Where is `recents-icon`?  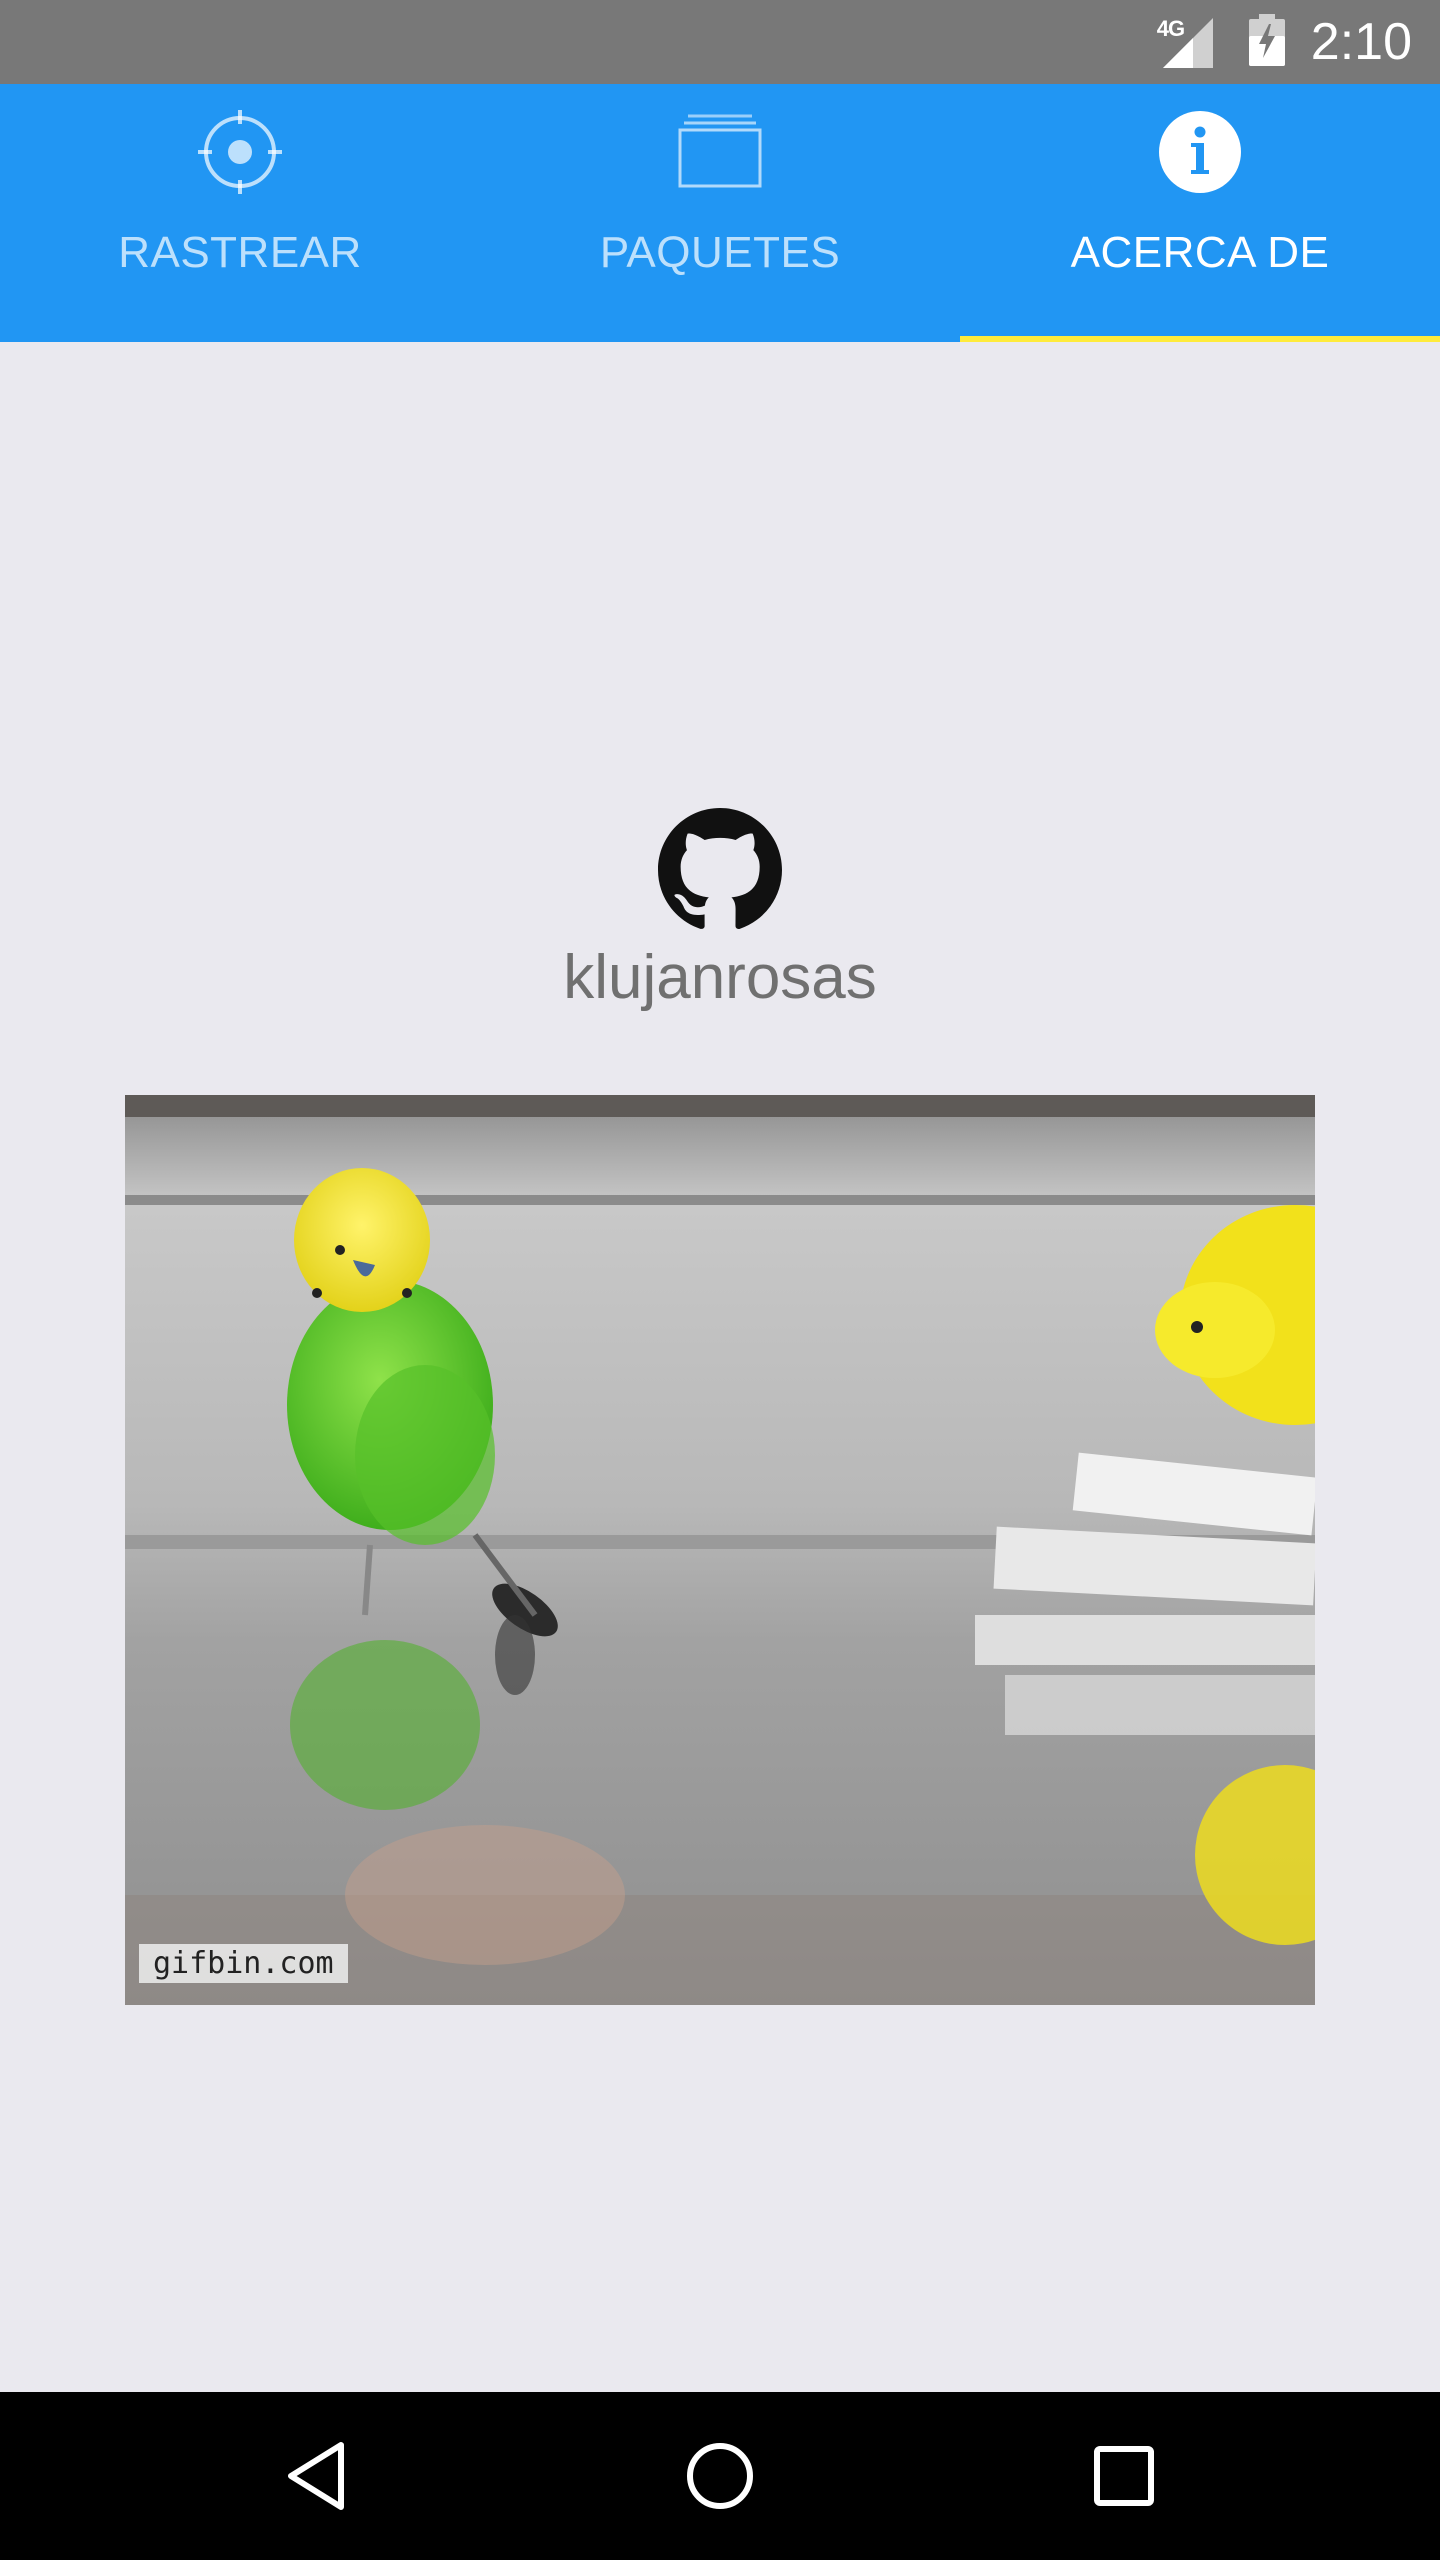 recents-icon is located at coordinates (1124, 2476).